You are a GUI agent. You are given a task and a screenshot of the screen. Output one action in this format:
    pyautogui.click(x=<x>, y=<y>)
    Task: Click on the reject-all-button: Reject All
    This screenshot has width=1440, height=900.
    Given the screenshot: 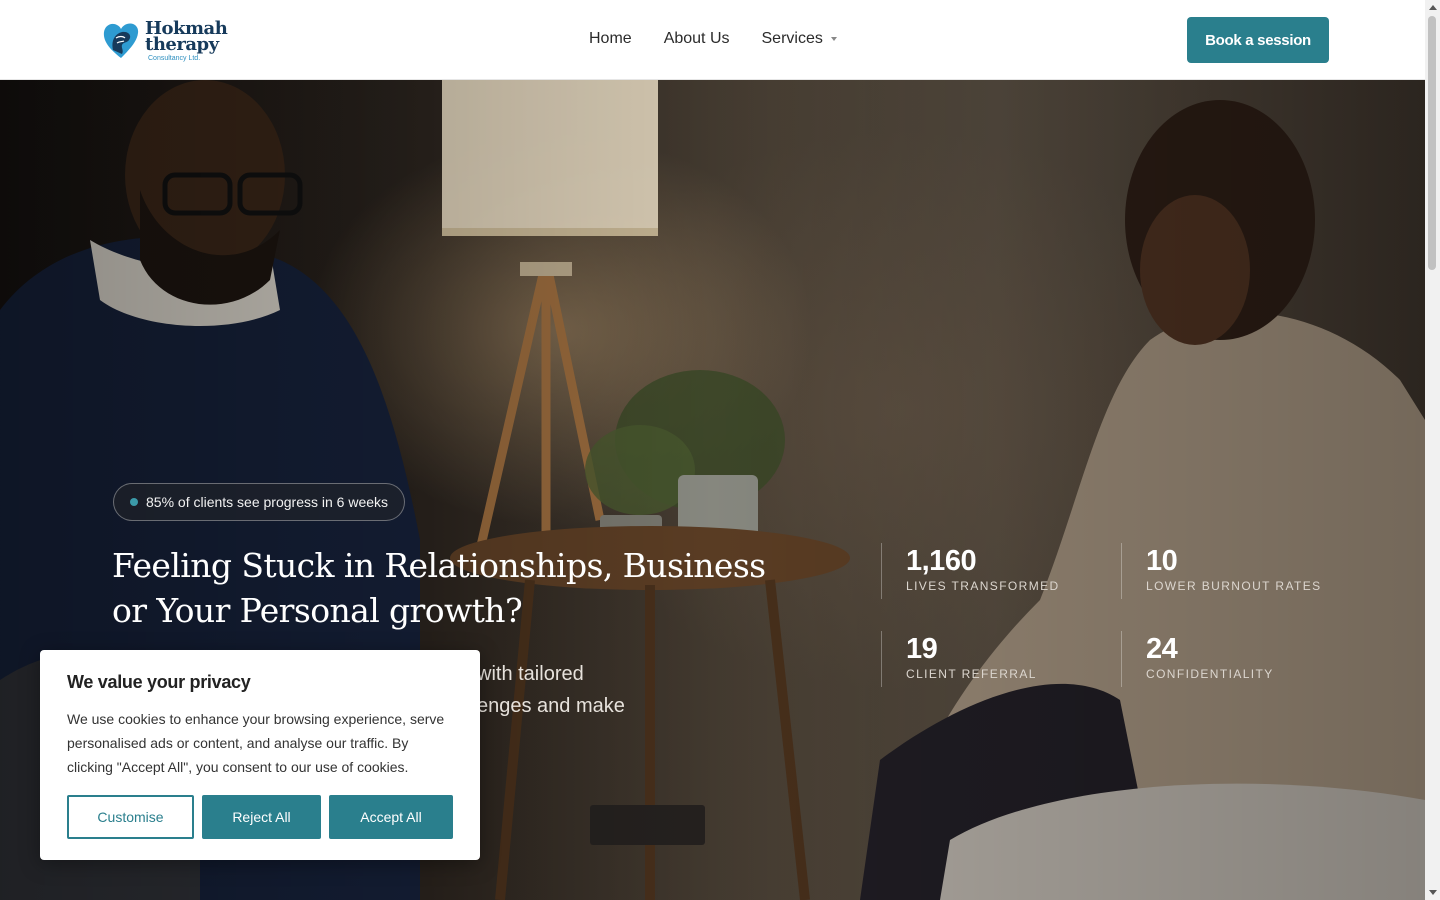 What is the action you would take?
    pyautogui.click(x=261, y=817)
    